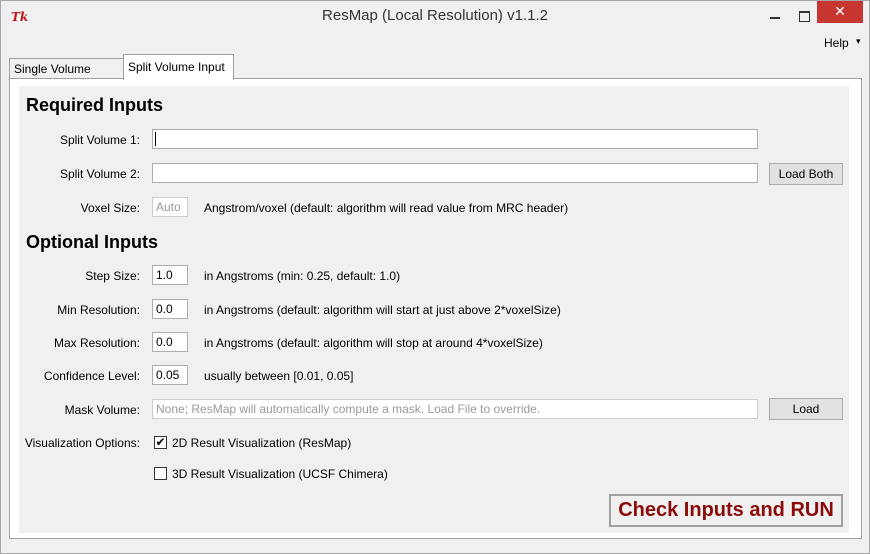  I want to click on load-both-button: Load Both, so click(806, 174).